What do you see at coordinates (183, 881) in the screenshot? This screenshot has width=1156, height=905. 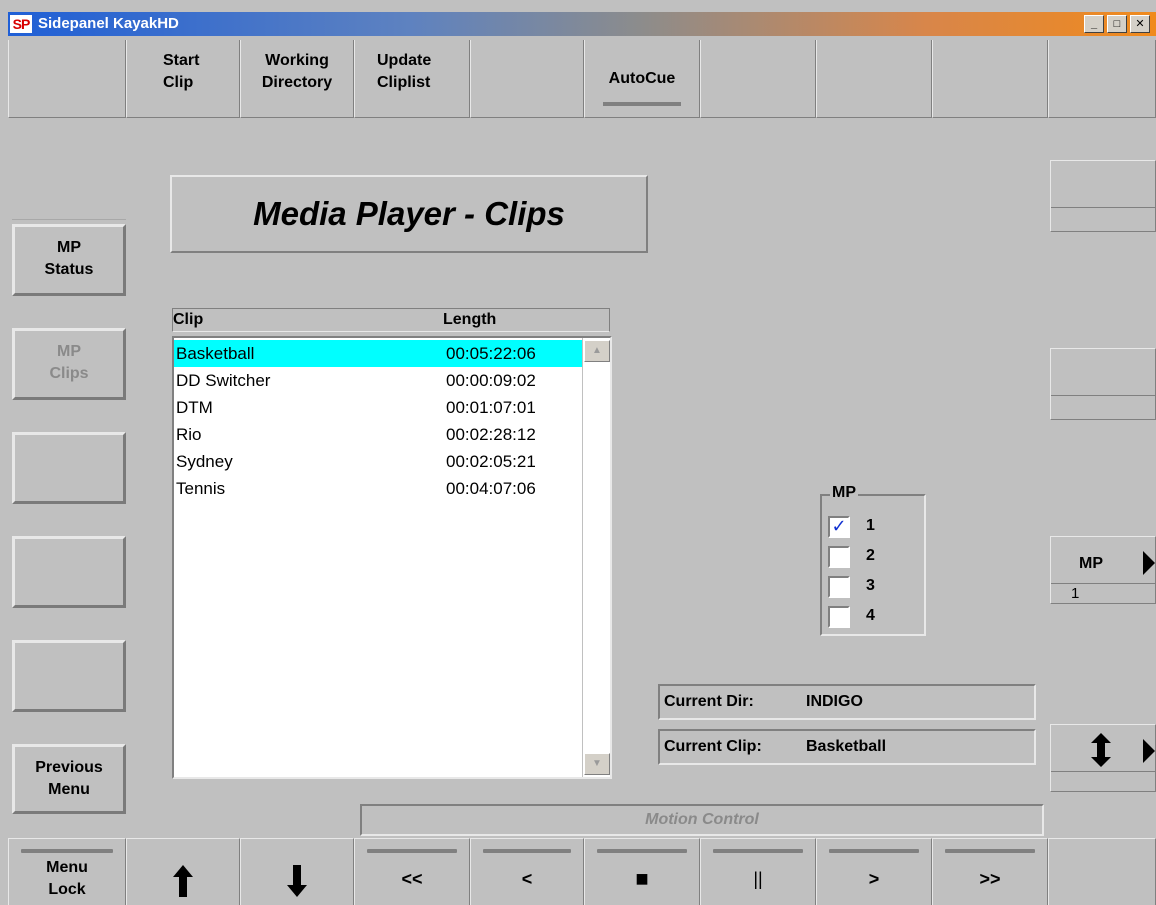 I see `up-arrow-icon` at bounding box center [183, 881].